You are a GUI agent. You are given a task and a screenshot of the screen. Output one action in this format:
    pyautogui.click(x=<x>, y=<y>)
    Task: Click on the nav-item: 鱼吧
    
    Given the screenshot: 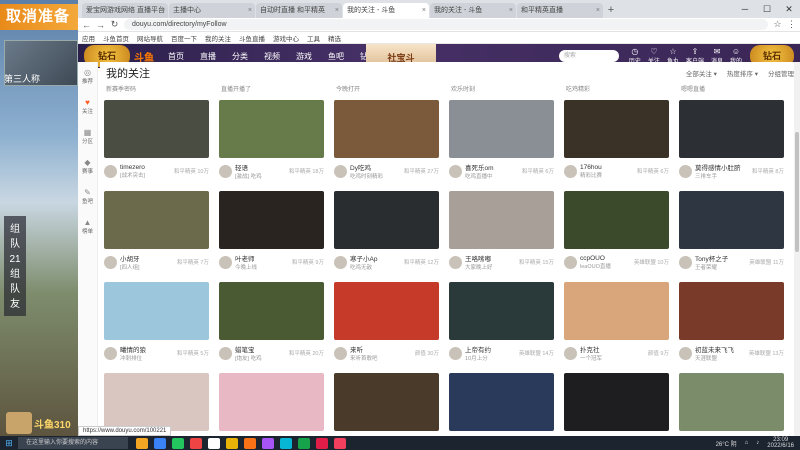 What is the action you would take?
    pyautogui.click(x=336, y=56)
    